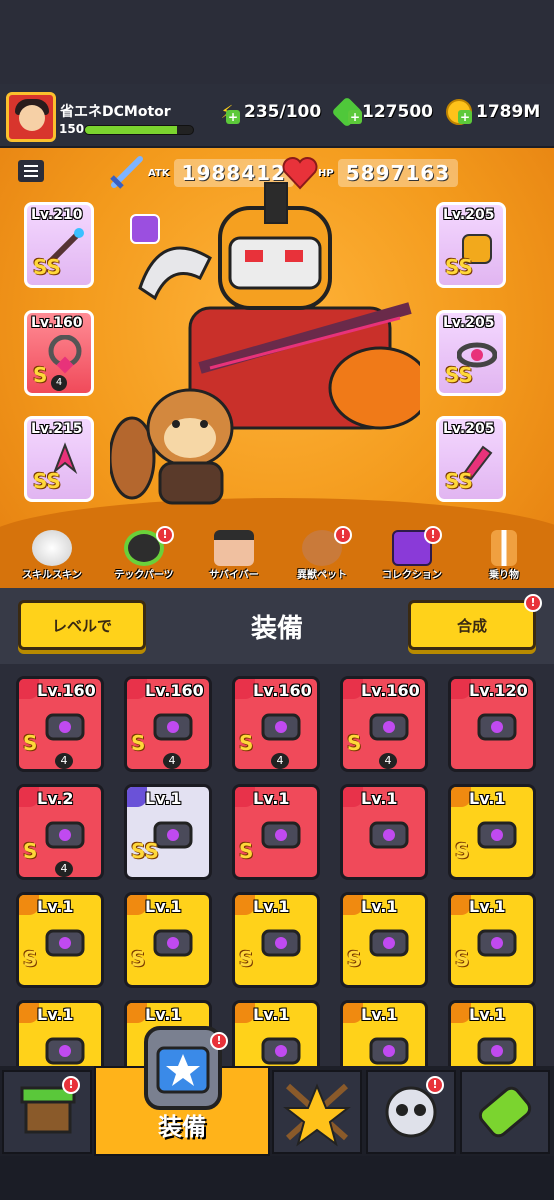 Image resolution: width=554 pixels, height=1200 pixels. Describe the element at coordinates (59, 245) in the screenshot. I see `equipped-weapon-slot: Lv.210 SS` at that location.